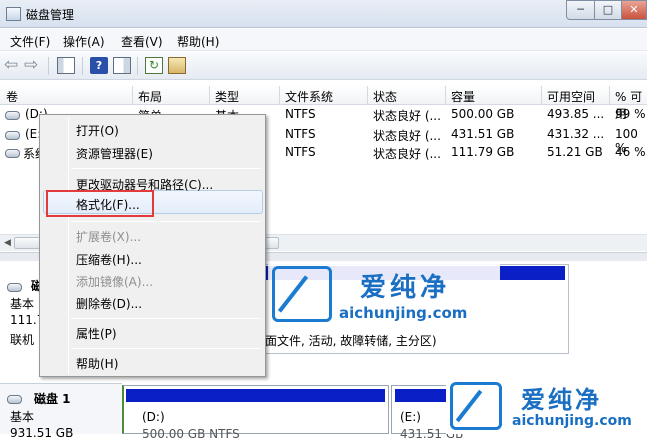 The width and height of the screenshot is (647, 441). I want to click on disk1-size: 931.51 GB, so click(42, 433).